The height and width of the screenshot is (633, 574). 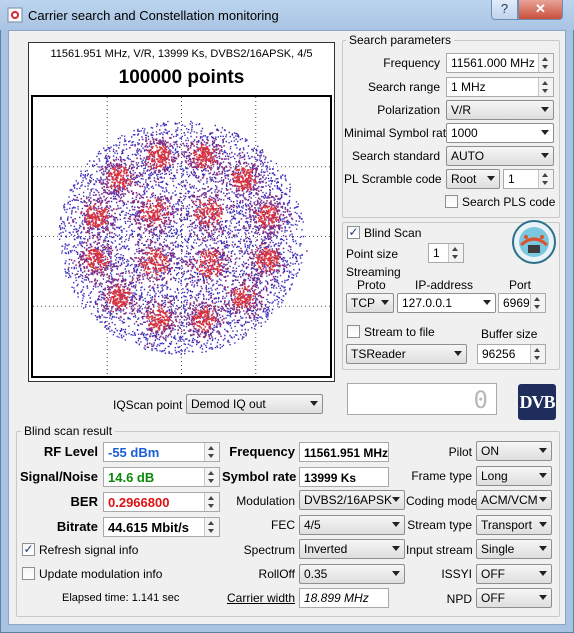 What do you see at coordinates (500, 156) in the screenshot?
I see `search-standard-select: AUTO` at bounding box center [500, 156].